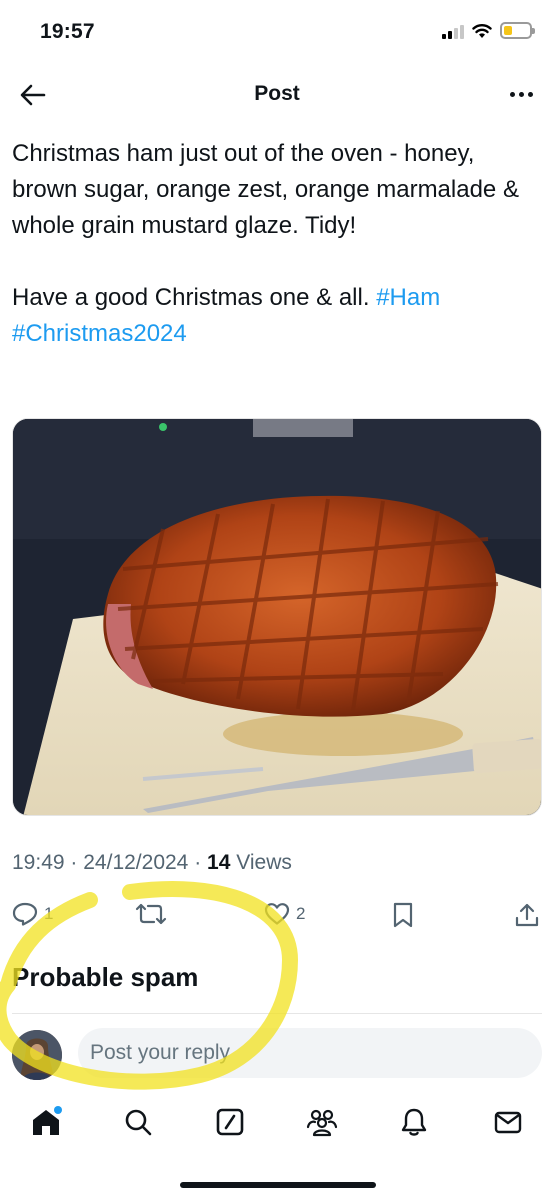  Describe the element at coordinates (136, 862) in the screenshot. I see `post-date: 24/12/2024` at that location.